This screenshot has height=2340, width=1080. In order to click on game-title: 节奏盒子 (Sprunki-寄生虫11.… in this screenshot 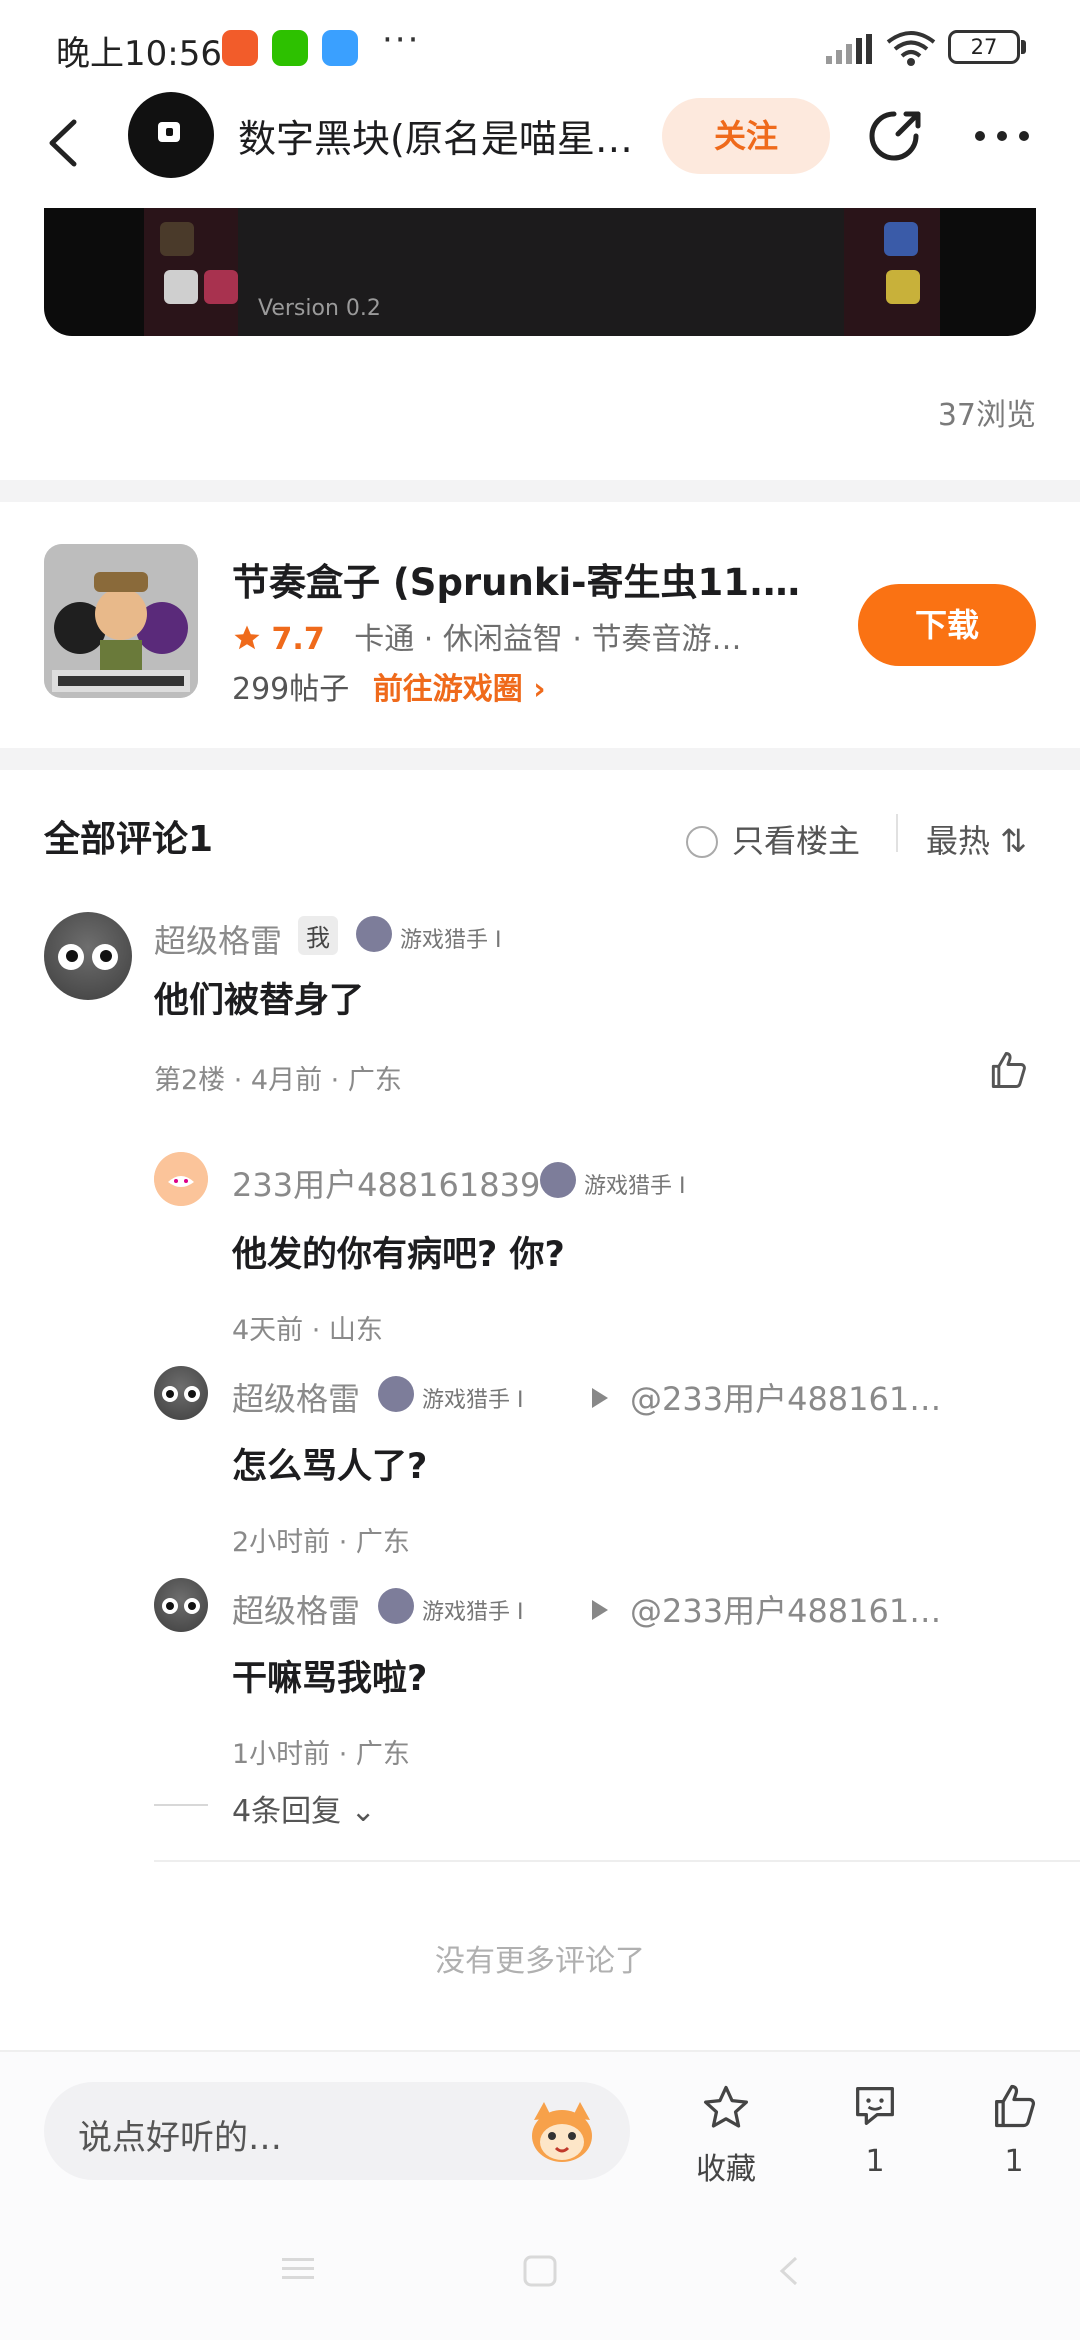, I will do `click(522, 579)`.